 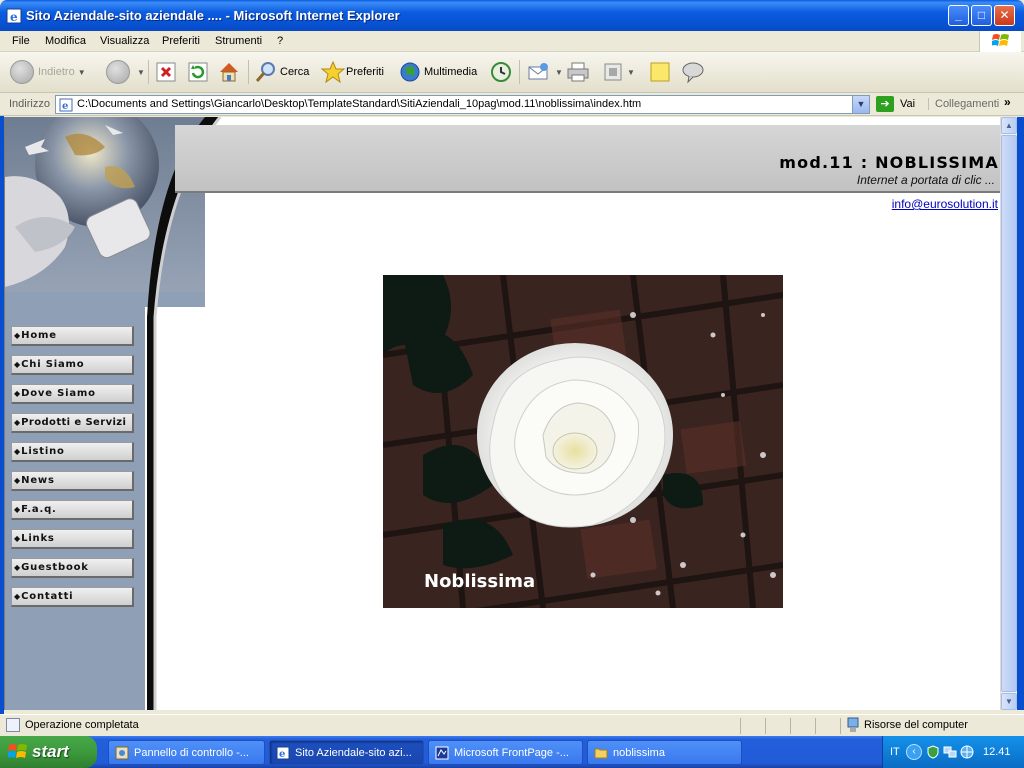 I want to click on scroll-down-button: ▼, so click(x=1009, y=701).